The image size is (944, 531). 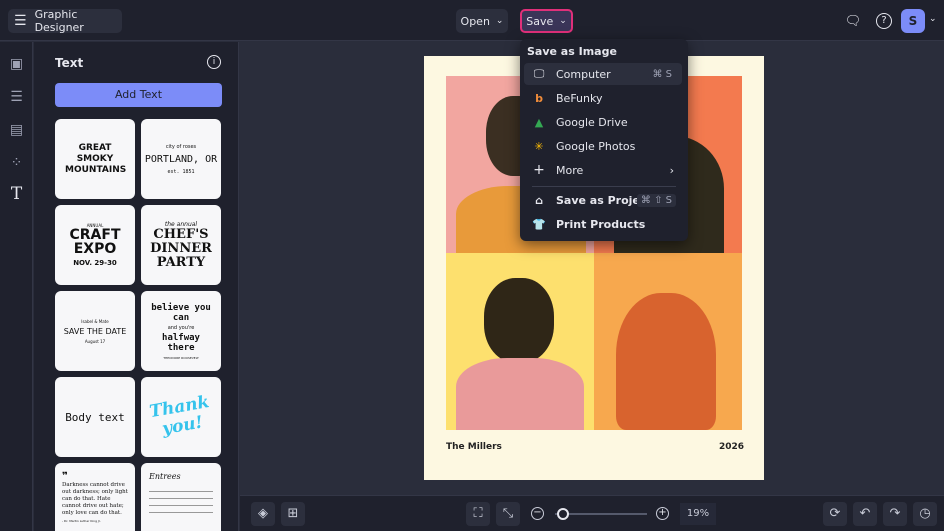 What do you see at coordinates (539, 73) in the screenshot?
I see `monitor-icon: 🖵` at bounding box center [539, 73].